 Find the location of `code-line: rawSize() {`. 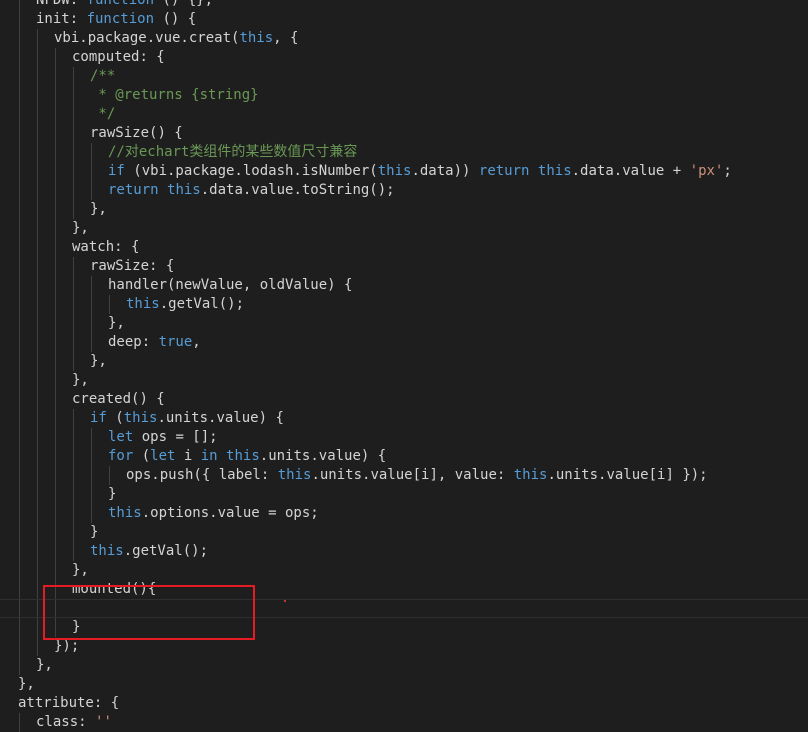

code-line: rawSize() { is located at coordinates (404, 133).